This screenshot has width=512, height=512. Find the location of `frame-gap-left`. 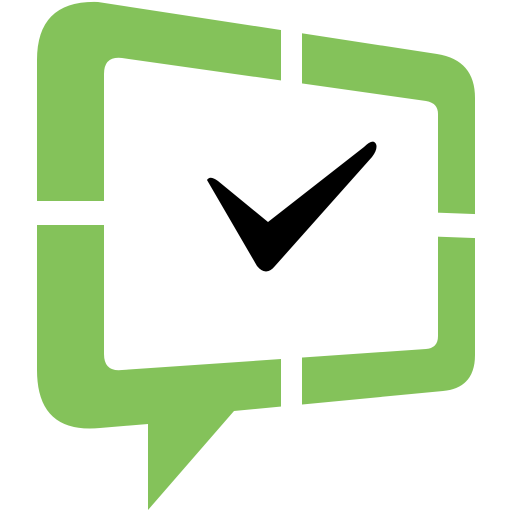

frame-gap-left is located at coordinates (70, 213).